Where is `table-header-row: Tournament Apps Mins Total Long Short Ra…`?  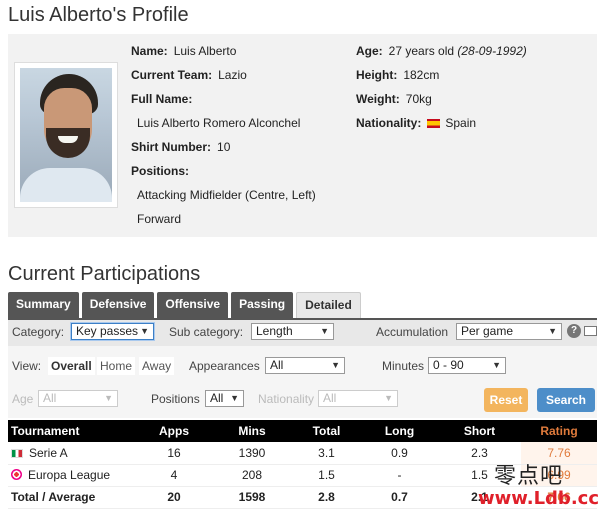
table-header-row: Tournament Apps Mins Total Long Short Ra… is located at coordinates (302, 431).